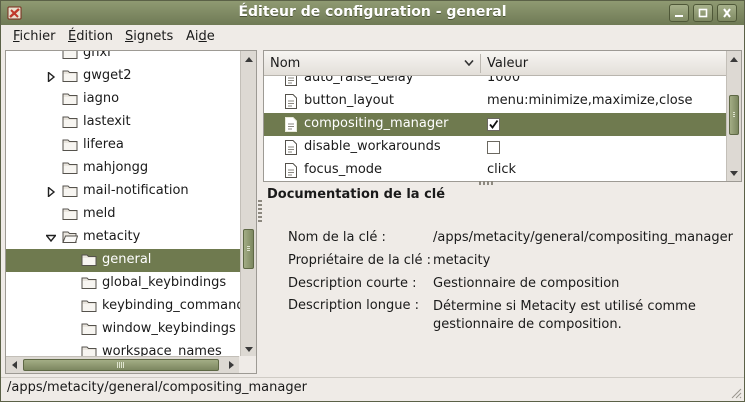  I want to click on tree-item-label: iagno, so click(101, 98).